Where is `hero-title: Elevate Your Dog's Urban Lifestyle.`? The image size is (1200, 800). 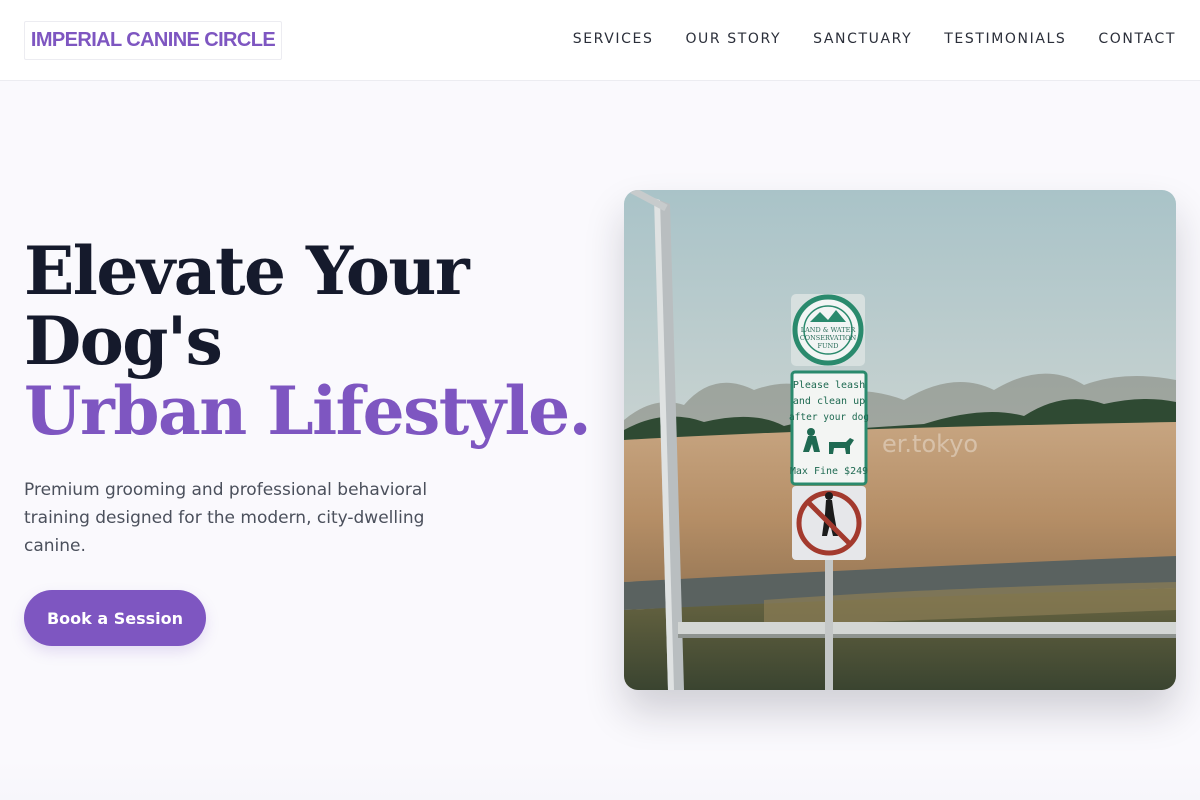
hero-title: Elevate Your Dog's Urban Lifestyle. is located at coordinates (308, 341).